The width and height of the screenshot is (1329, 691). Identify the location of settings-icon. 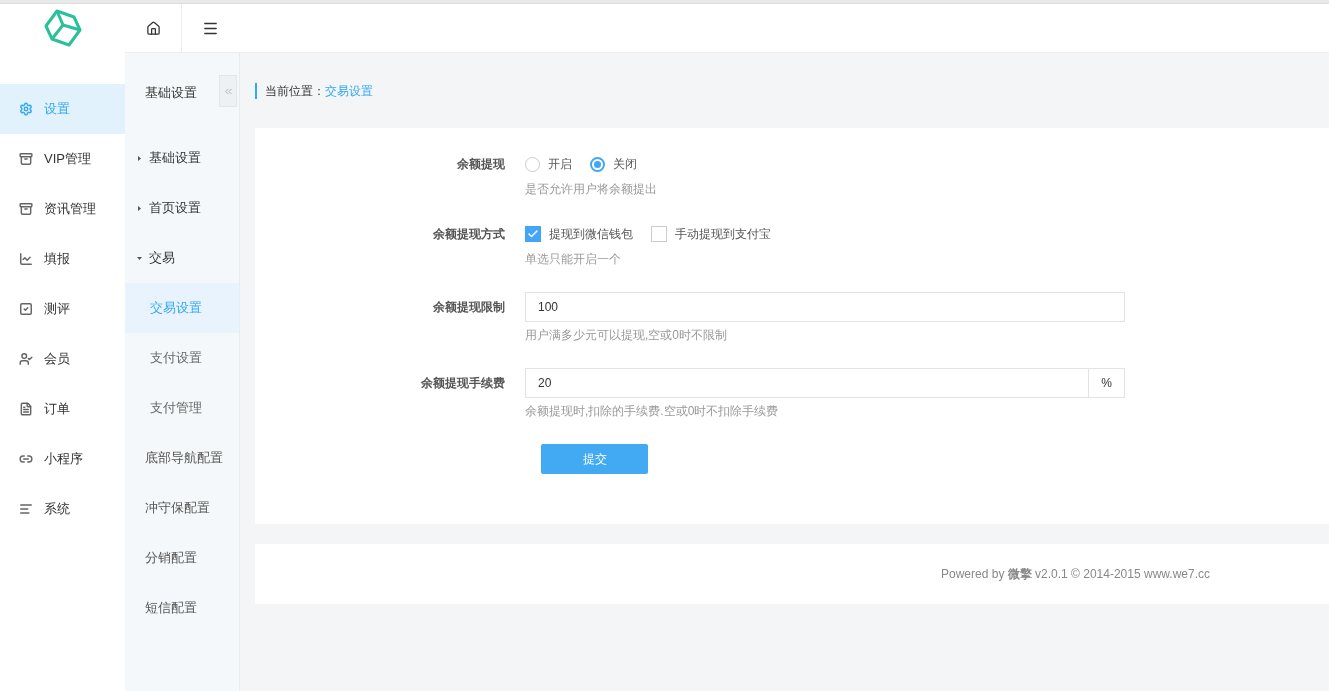
(26, 109).